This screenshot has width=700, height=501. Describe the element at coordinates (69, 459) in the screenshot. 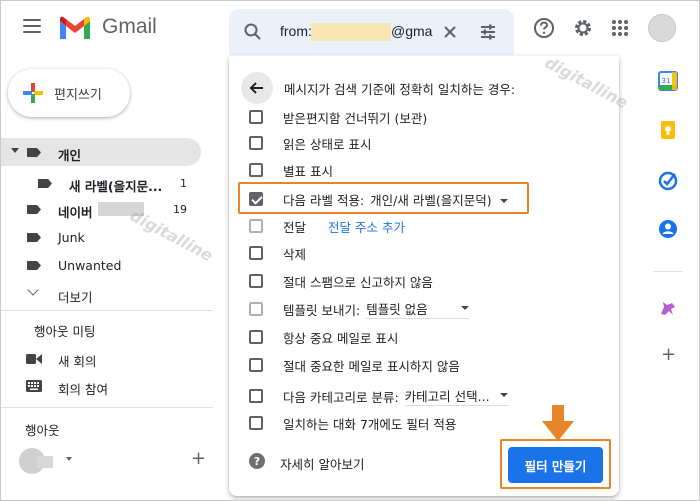

I see `chevron-down-icon` at that location.